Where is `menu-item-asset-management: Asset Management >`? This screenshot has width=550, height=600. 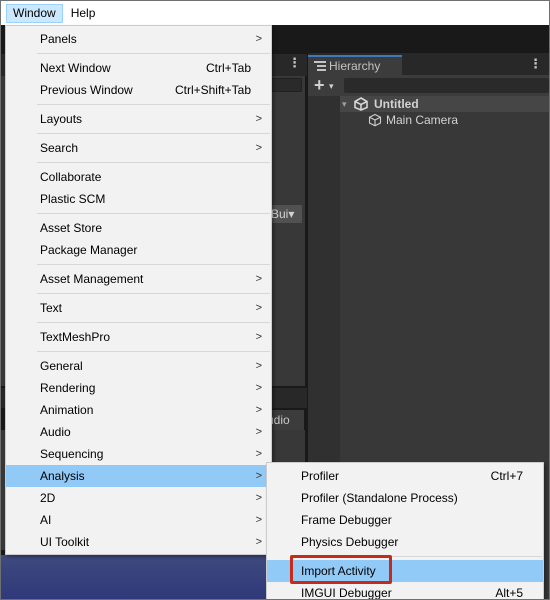 menu-item-asset-management: Asset Management > is located at coordinates (138, 279).